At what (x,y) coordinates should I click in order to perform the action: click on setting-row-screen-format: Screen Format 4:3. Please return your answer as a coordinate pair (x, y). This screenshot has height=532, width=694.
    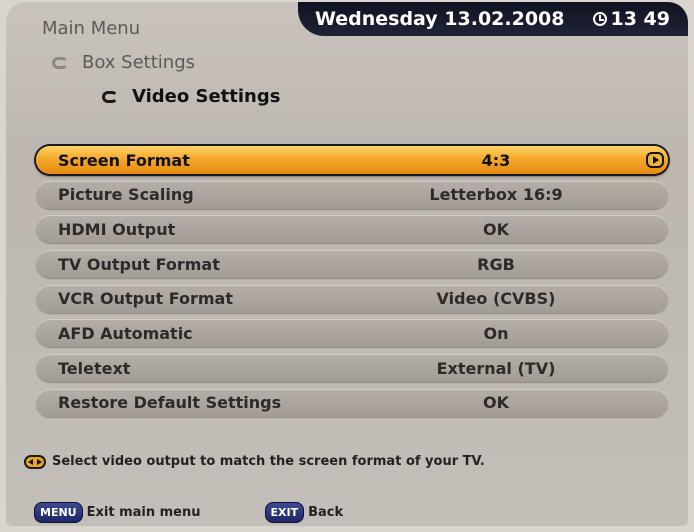
    Looking at the image, I should click on (352, 160).